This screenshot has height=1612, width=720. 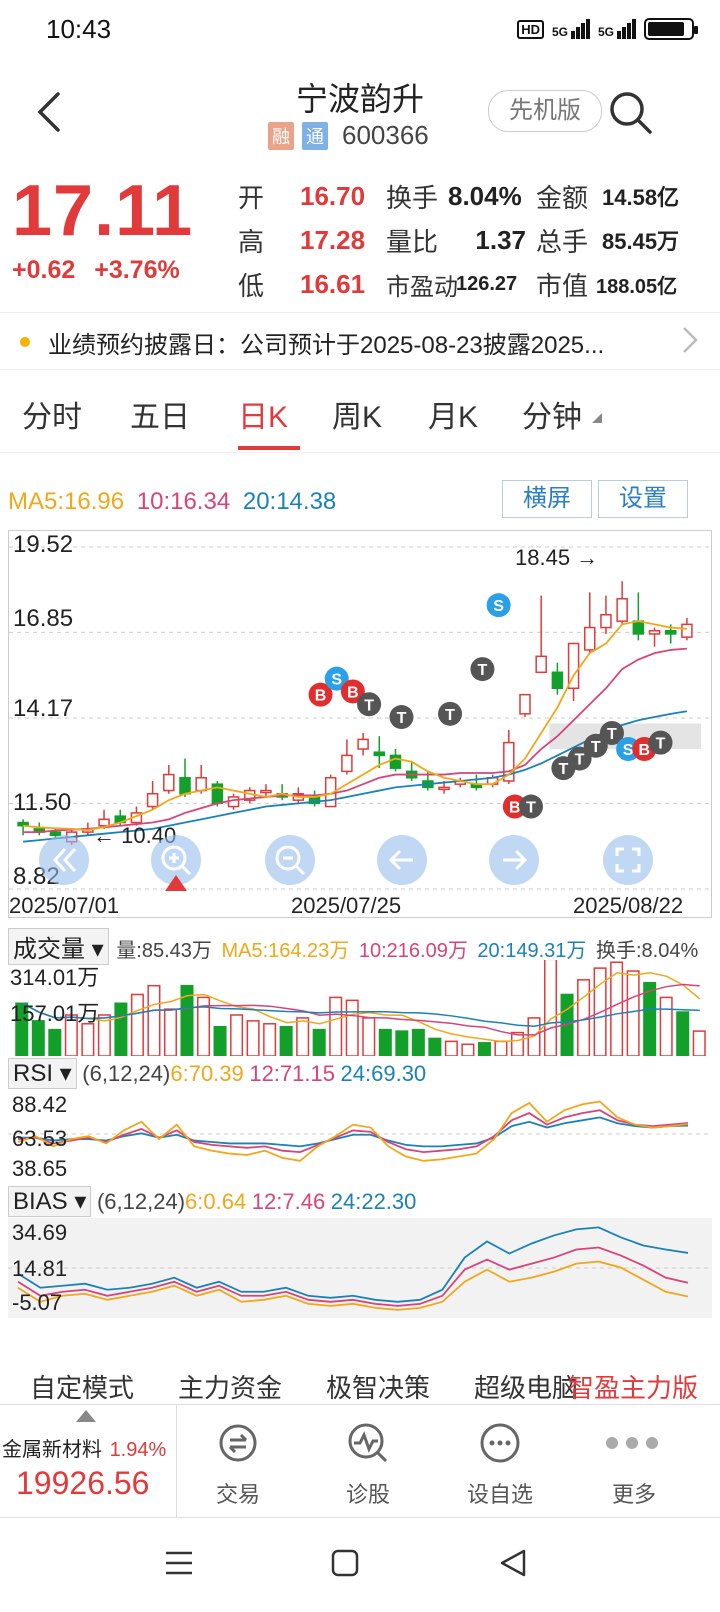 What do you see at coordinates (473, 196) in the screenshot?
I see `stats-row-open: 开 16.70 换手 8.04% 金额 14.58亿` at bounding box center [473, 196].